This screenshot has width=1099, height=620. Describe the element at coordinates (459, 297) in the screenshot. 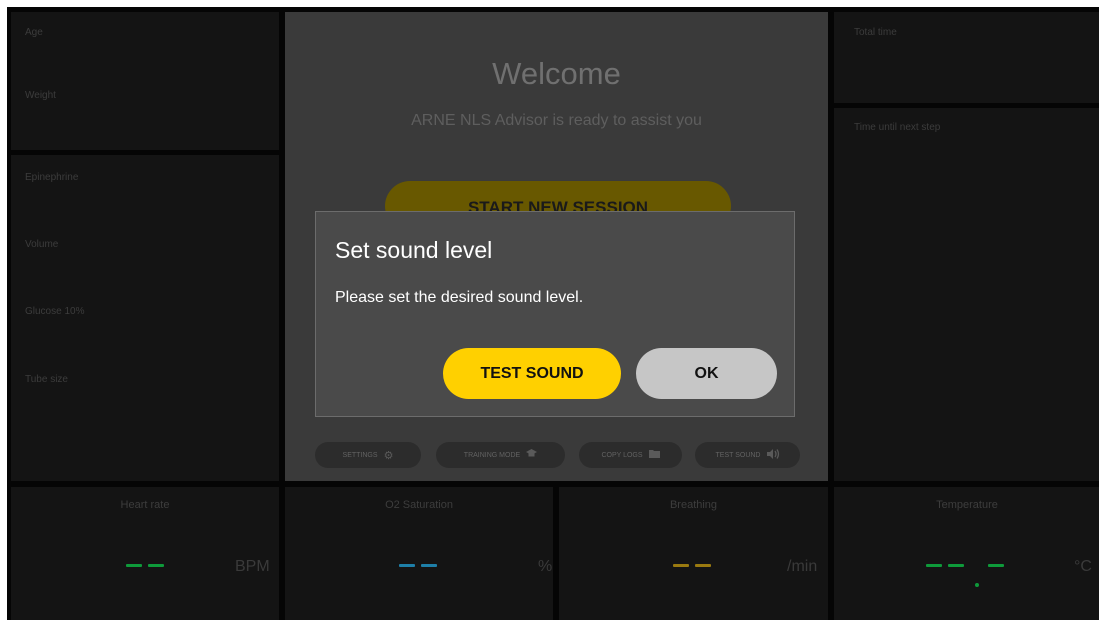

I see `dialog-message: Please set the desired sound level.` at that location.